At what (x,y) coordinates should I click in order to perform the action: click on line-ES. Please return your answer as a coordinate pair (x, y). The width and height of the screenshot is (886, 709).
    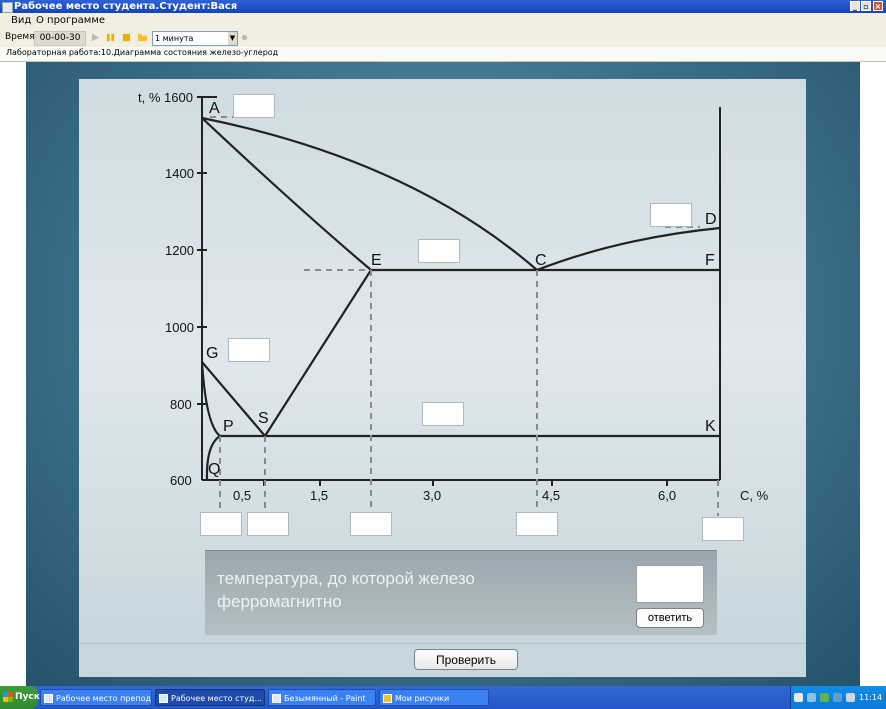
    Looking at the image, I should click on (318, 353).